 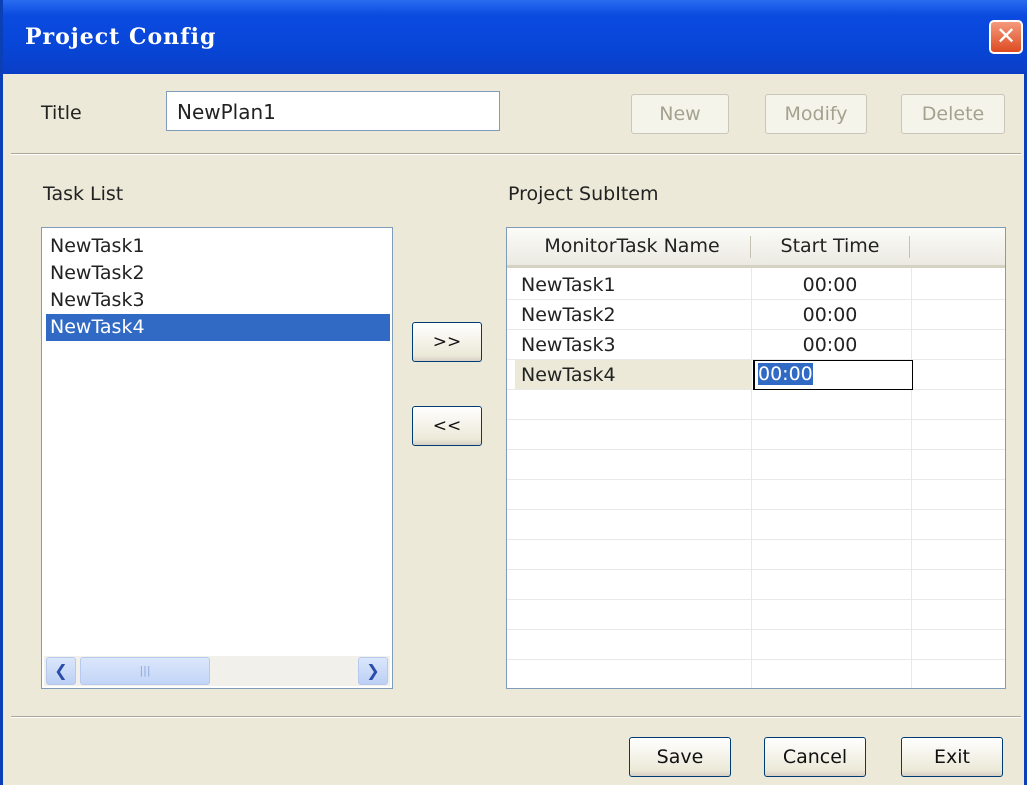 What do you see at coordinates (815, 757) in the screenshot?
I see `cancel-button: Cancel` at bounding box center [815, 757].